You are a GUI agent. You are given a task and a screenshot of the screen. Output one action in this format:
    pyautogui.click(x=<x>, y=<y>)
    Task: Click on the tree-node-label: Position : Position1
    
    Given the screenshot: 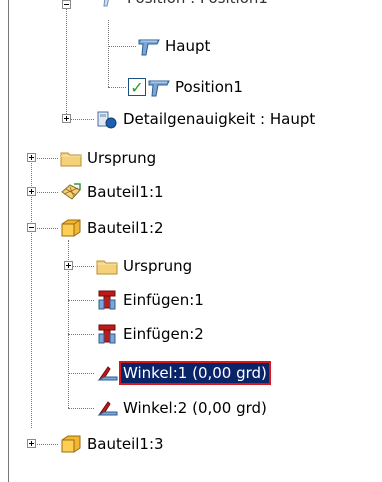 What is the action you would take?
    pyautogui.click(x=197, y=4)
    